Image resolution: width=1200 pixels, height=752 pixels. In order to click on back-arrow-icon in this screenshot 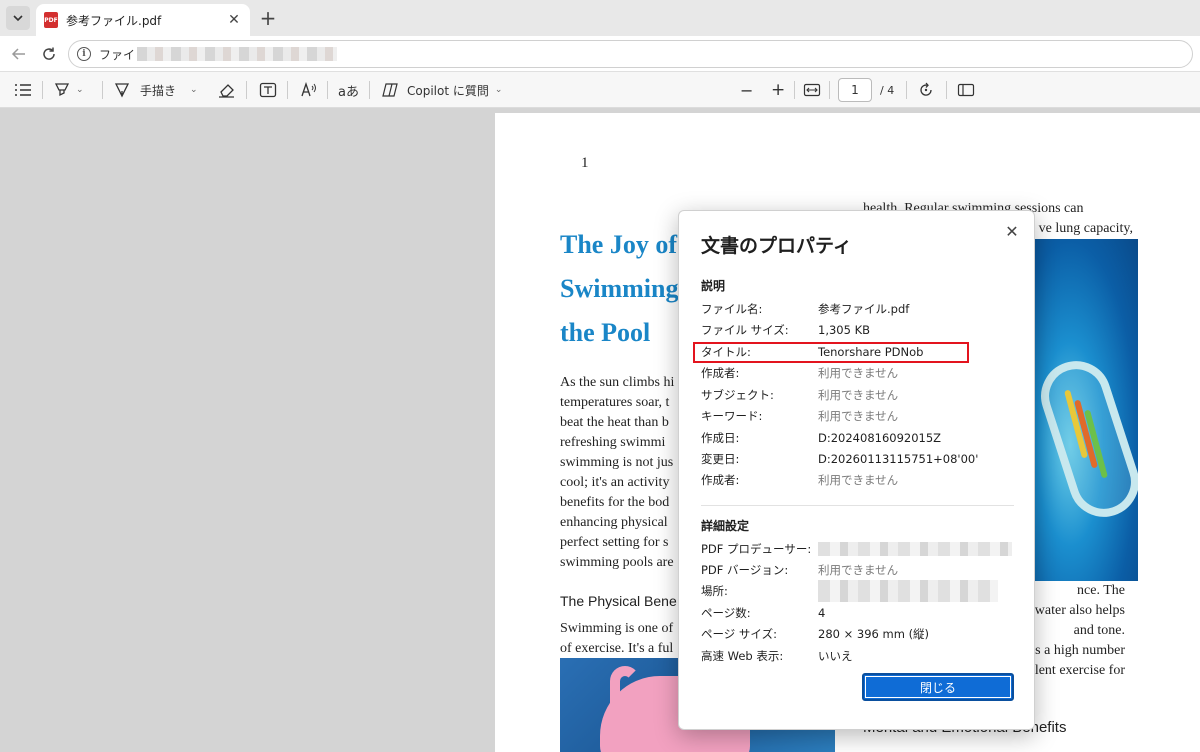, I will do `click(19, 54)`.